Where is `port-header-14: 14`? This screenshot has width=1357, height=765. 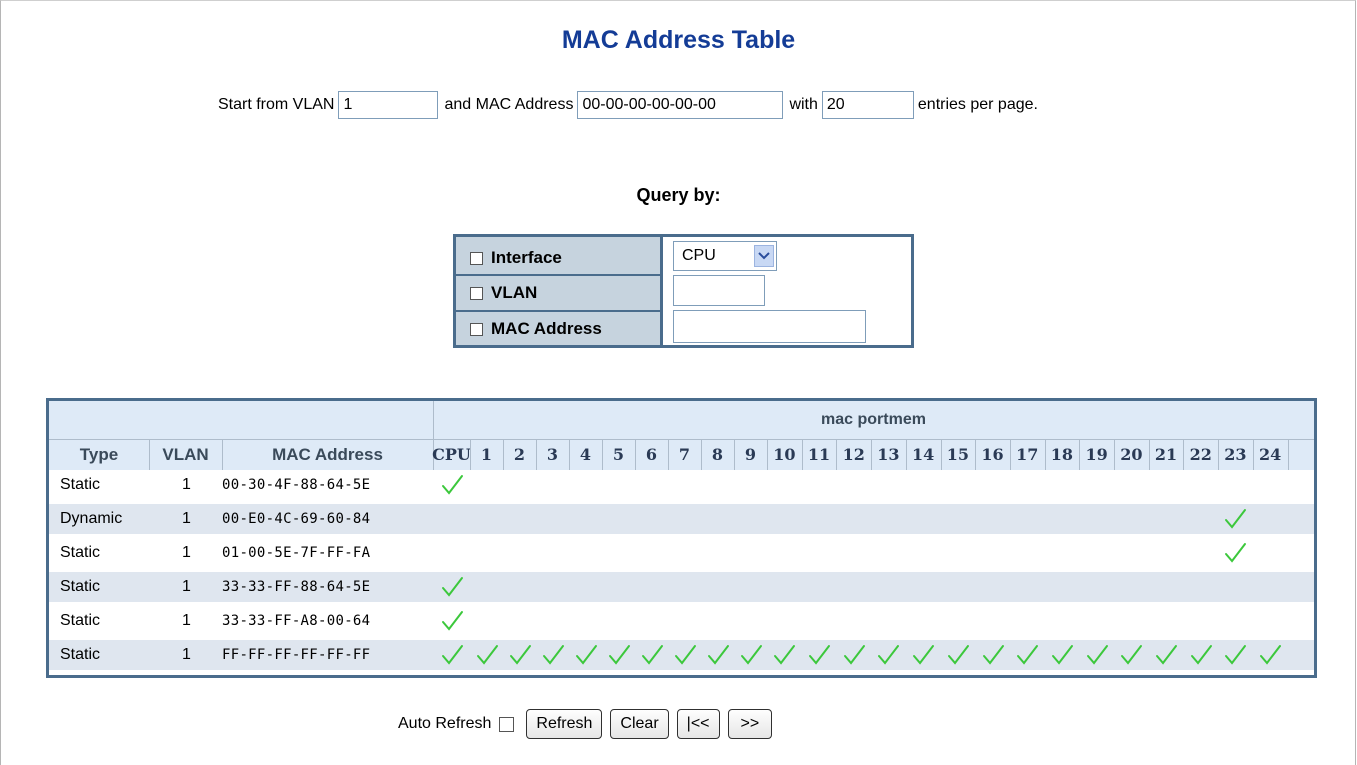
port-header-14: 14 is located at coordinates (923, 454).